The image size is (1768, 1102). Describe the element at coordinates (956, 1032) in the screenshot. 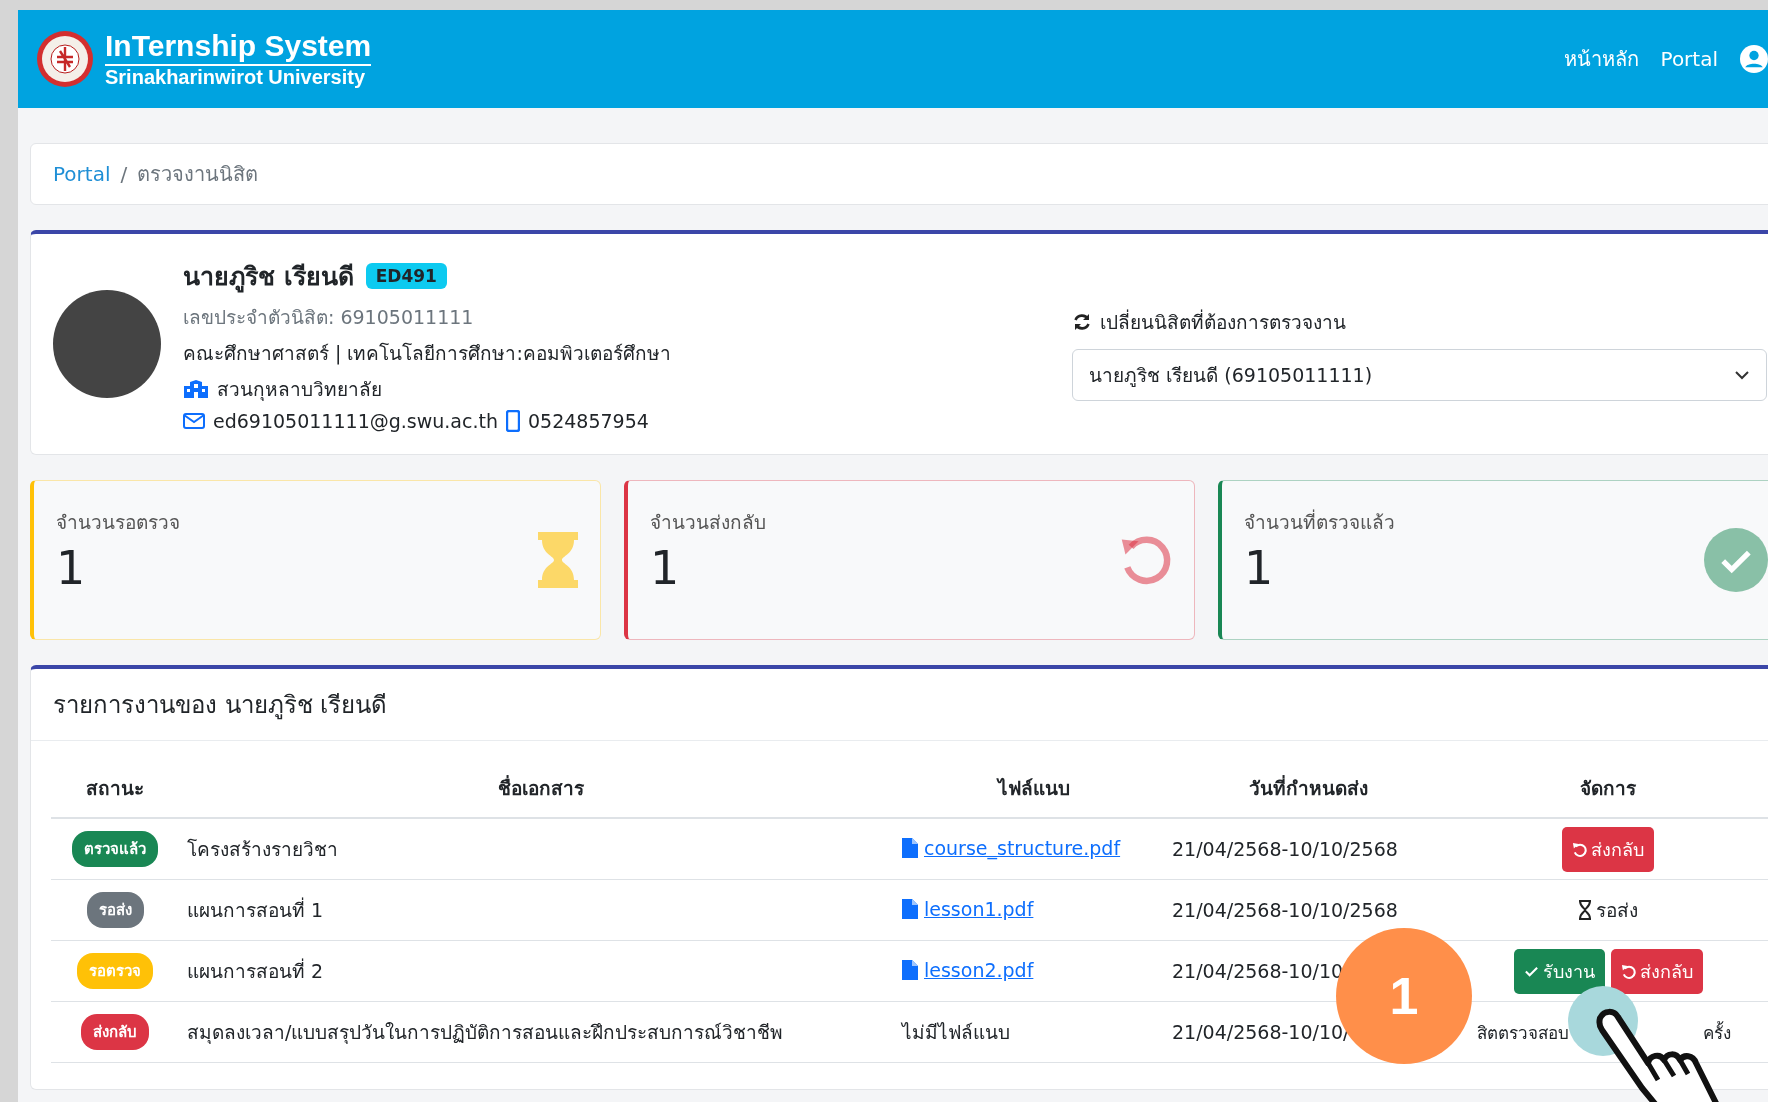

I see `no-attachment-text: ไม่มีไฟล์แนบ` at that location.